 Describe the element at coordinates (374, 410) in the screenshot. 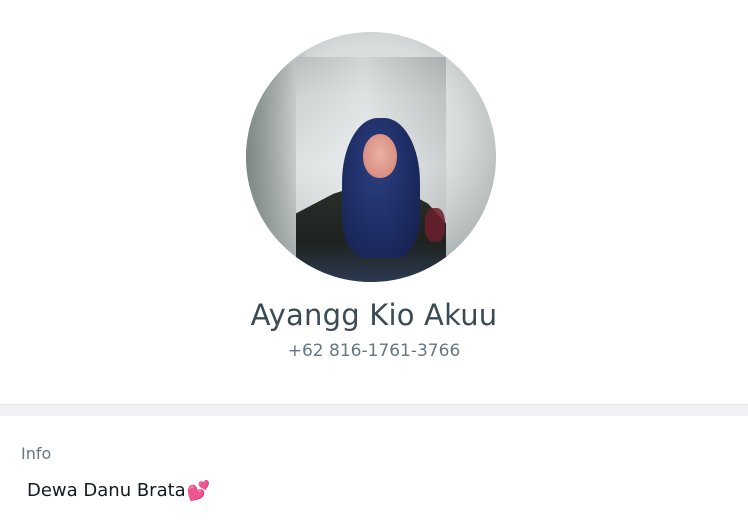

I see `section-divider` at that location.